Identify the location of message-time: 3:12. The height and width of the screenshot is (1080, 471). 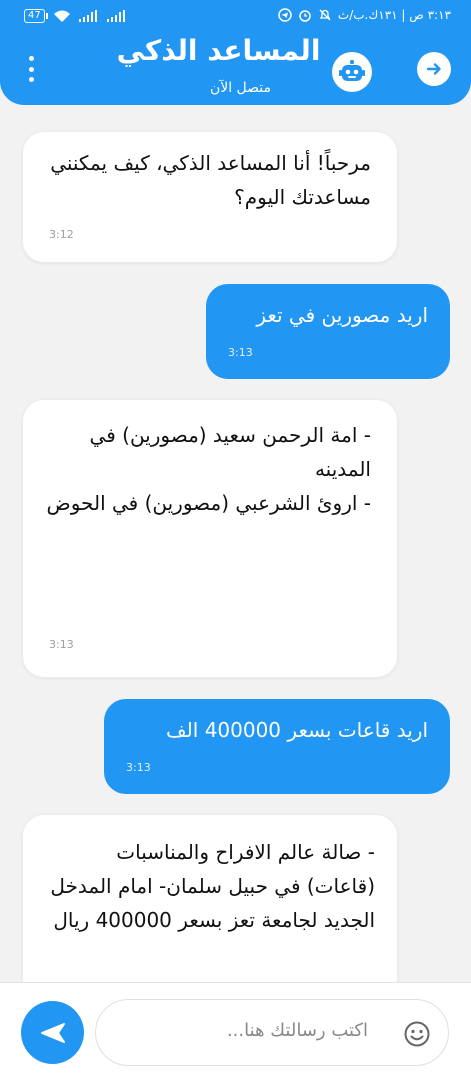
(61, 234).